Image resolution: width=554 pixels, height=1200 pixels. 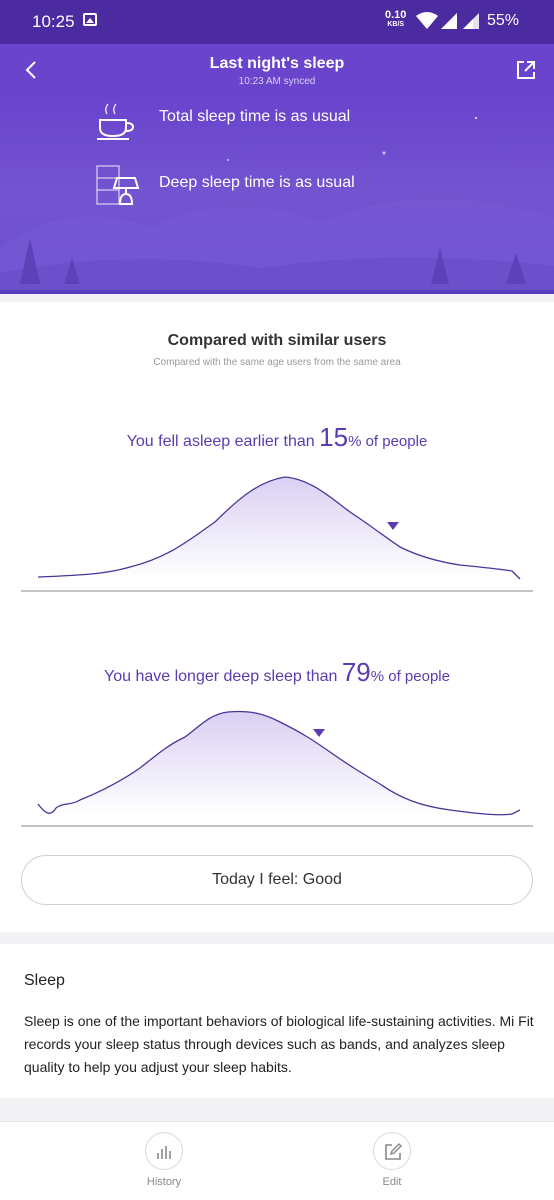 I want to click on tab-label: History, so click(x=164, y=1182).